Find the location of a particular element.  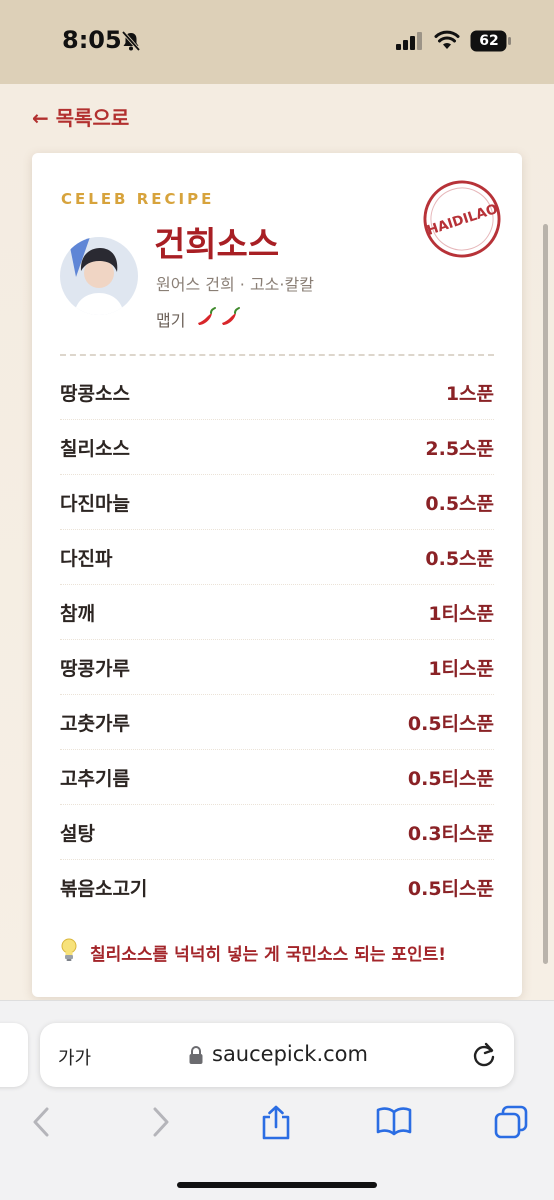

ingredient-name: 칠리소스 is located at coordinates (95, 448).